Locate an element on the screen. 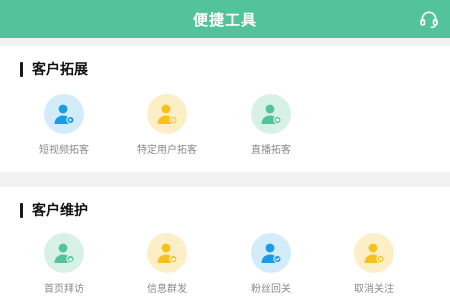 Image resolution: width=450 pixels, height=300 pixels. tool-follow-back-fans: 粉丝回关 is located at coordinates (271, 264).